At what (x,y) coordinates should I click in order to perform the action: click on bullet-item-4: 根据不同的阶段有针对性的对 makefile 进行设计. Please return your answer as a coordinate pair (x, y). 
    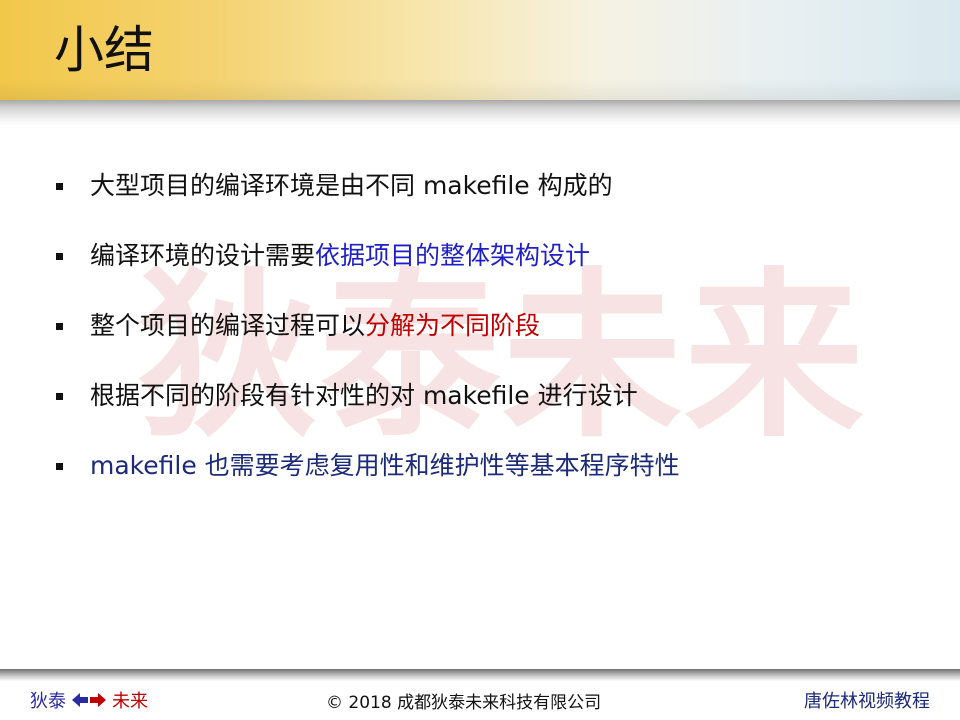
    Looking at the image, I should click on (347, 396).